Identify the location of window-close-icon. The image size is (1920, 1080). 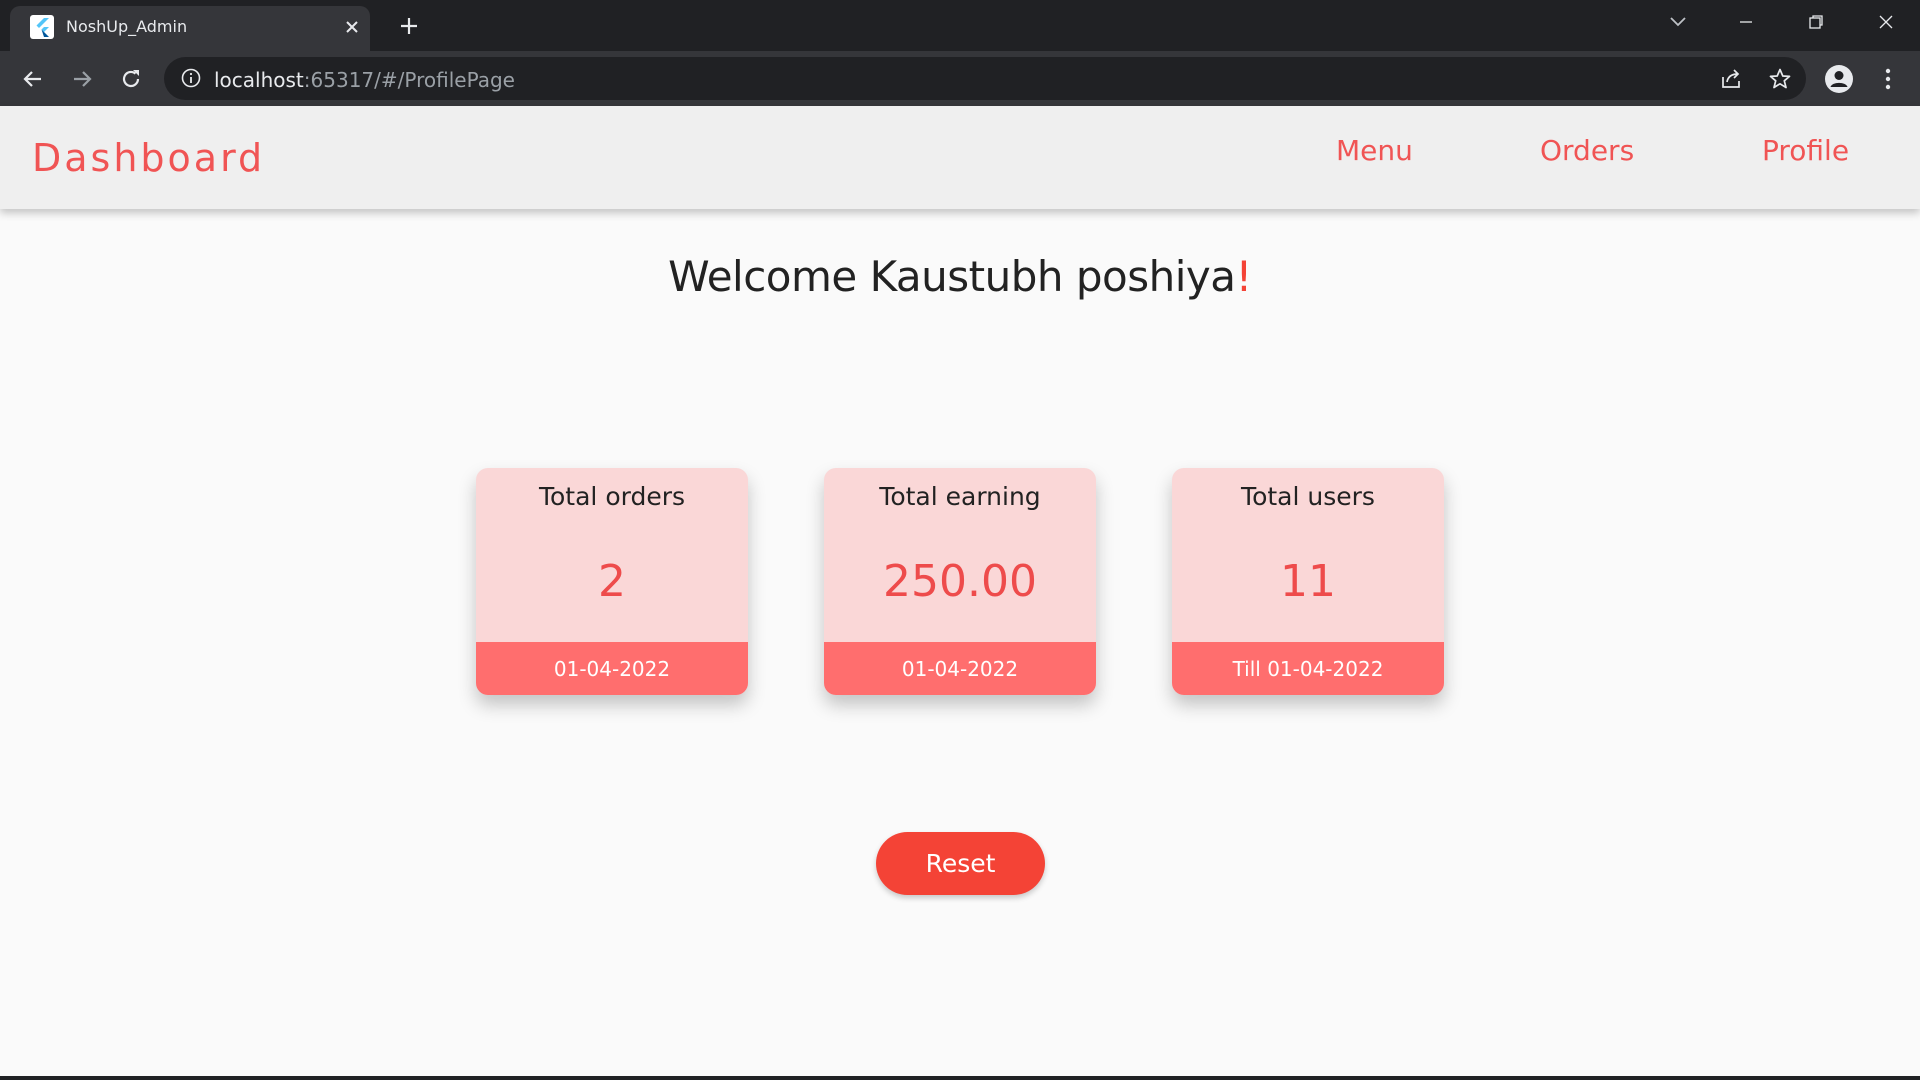
(1886, 22).